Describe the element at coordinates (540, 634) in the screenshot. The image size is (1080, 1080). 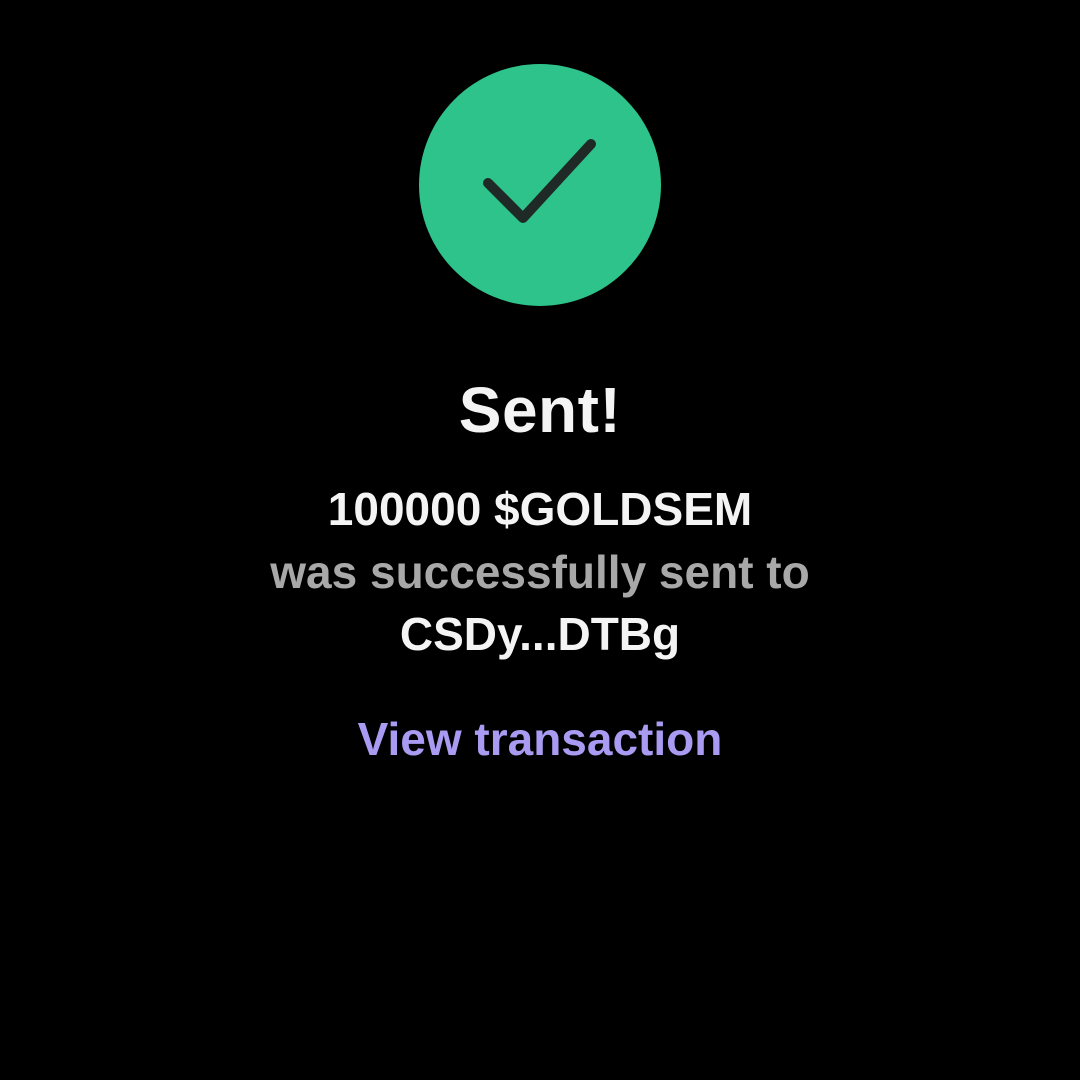
I see `recipient-address: CSDy...DTBg` at that location.